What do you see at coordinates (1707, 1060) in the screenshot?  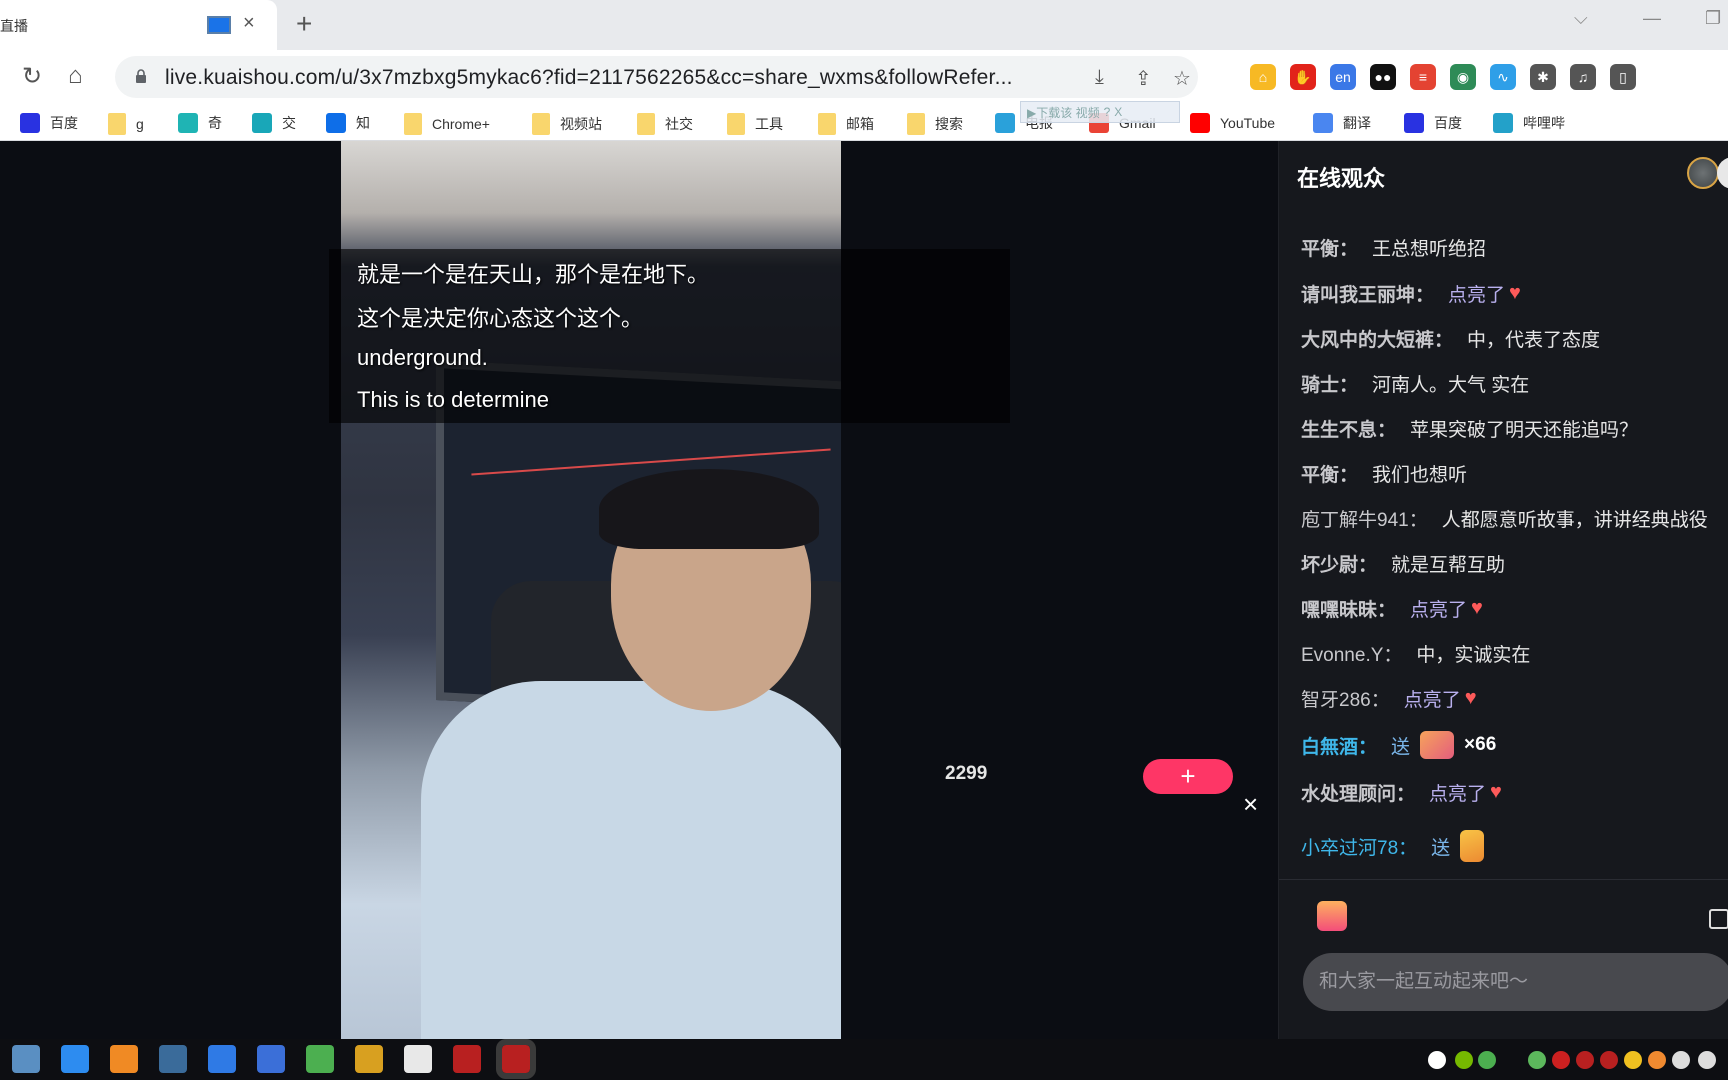 I see `tray-volume-icon` at bounding box center [1707, 1060].